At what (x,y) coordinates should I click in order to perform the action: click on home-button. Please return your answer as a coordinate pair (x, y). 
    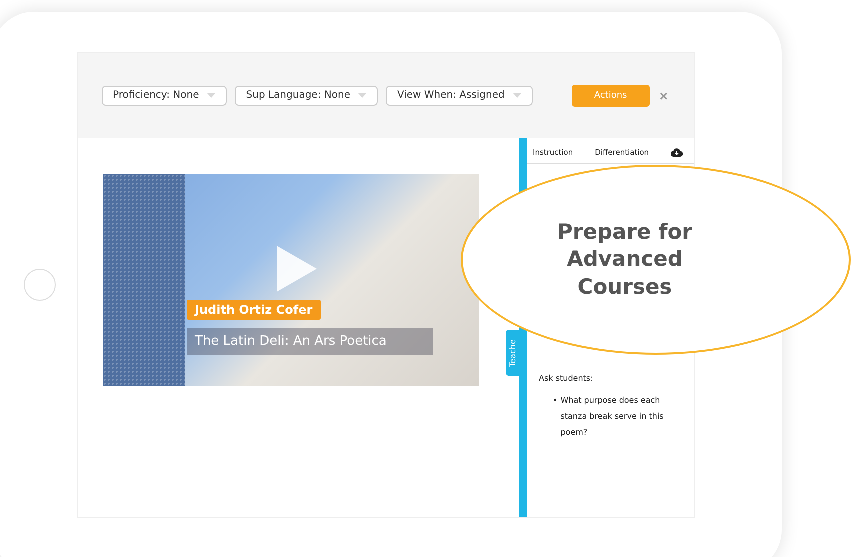
    Looking at the image, I should click on (40, 285).